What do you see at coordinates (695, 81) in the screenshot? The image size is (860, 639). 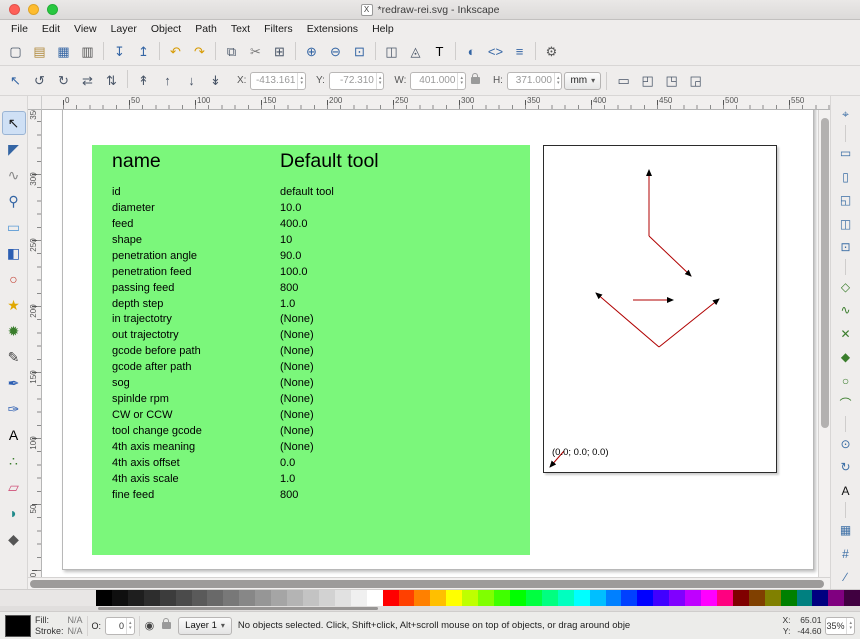 I see `transform-patterns-button: ◲` at bounding box center [695, 81].